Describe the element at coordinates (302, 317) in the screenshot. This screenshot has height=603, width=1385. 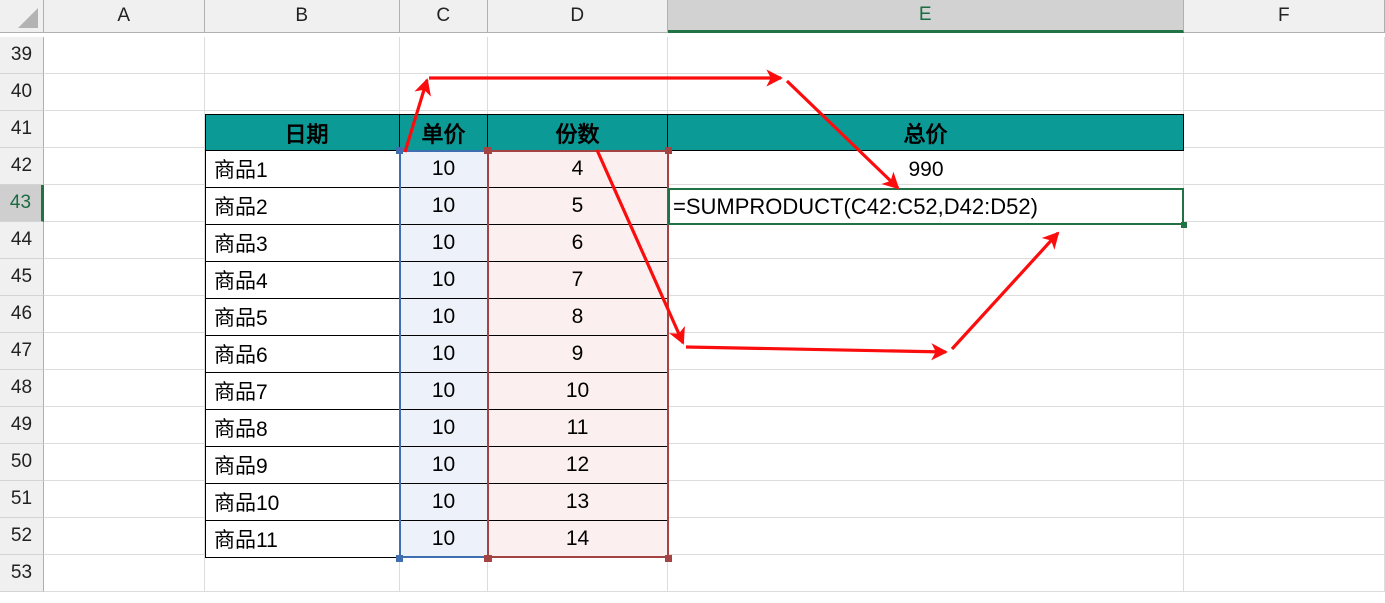
I see `cell-product-name: 商品5` at that location.